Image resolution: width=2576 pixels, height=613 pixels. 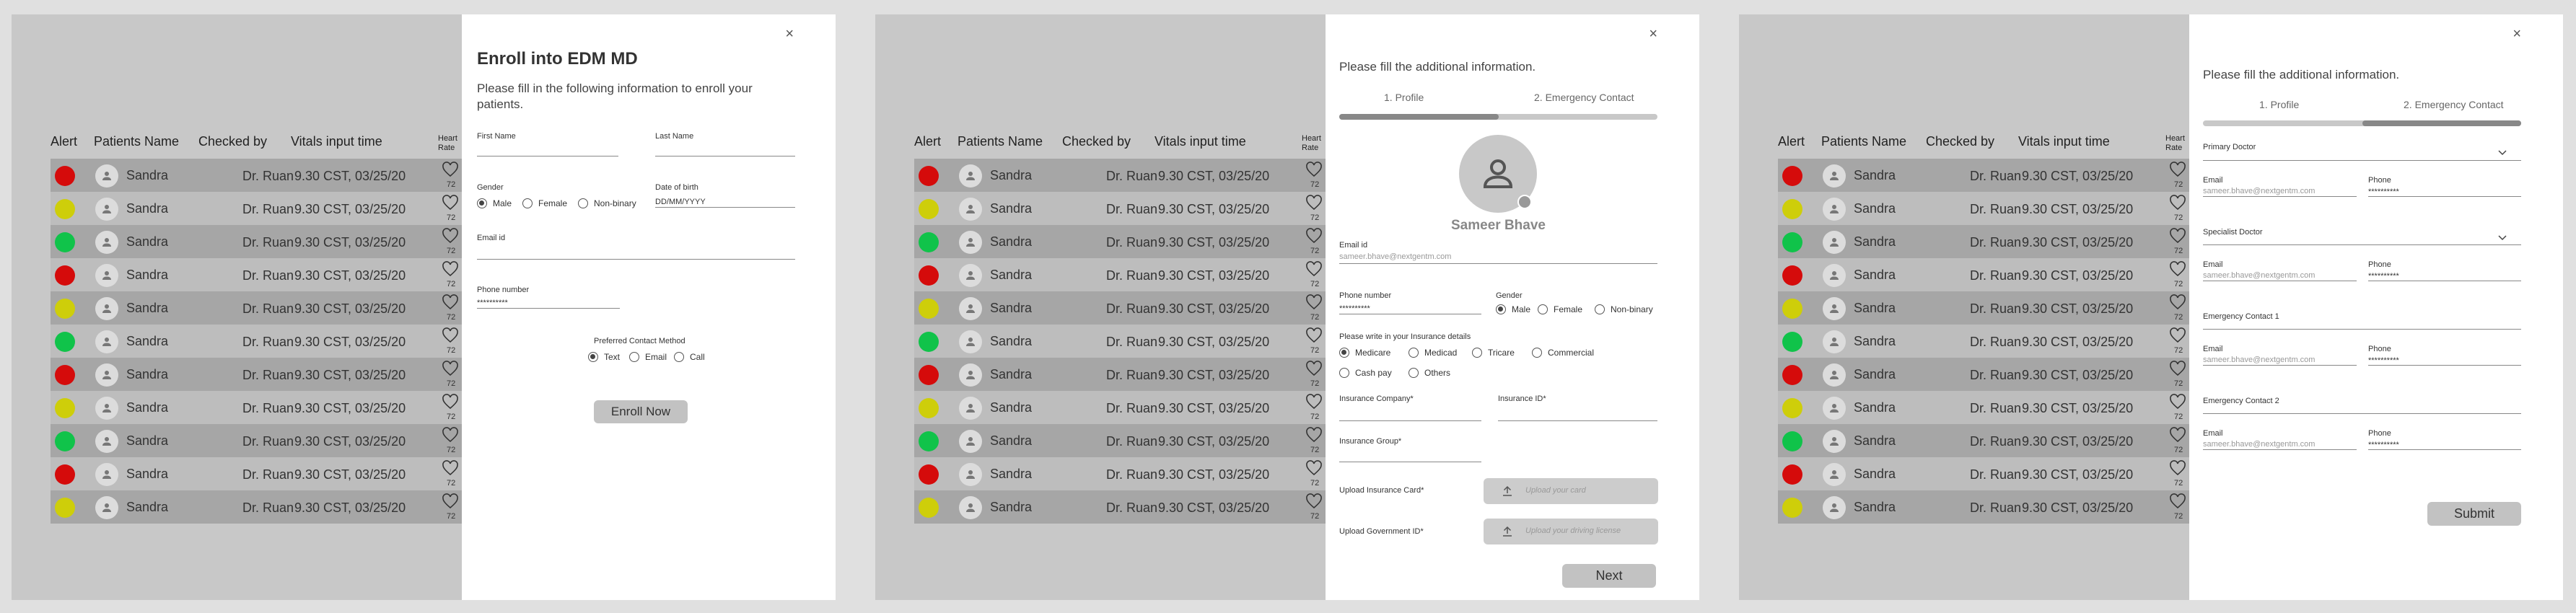 What do you see at coordinates (1437, 67) in the screenshot?
I see `modal-subtitle: Please fill the additional information.` at bounding box center [1437, 67].